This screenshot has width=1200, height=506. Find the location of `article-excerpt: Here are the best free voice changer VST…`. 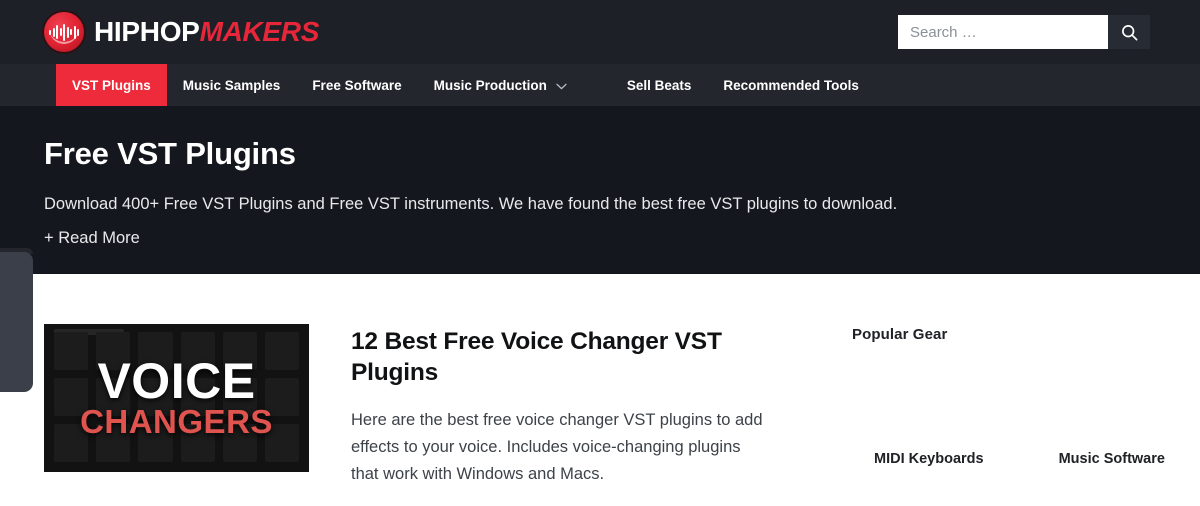

article-excerpt: Here are the best free voice changer VST… is located at coordinates (557, 447).